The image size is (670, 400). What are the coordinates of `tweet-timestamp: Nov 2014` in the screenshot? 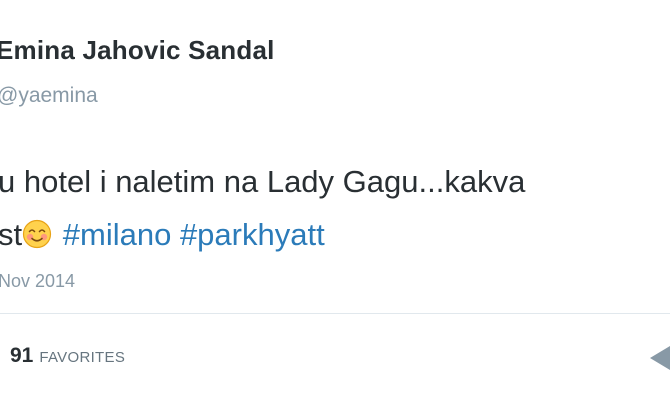 It's located at (37, 281).